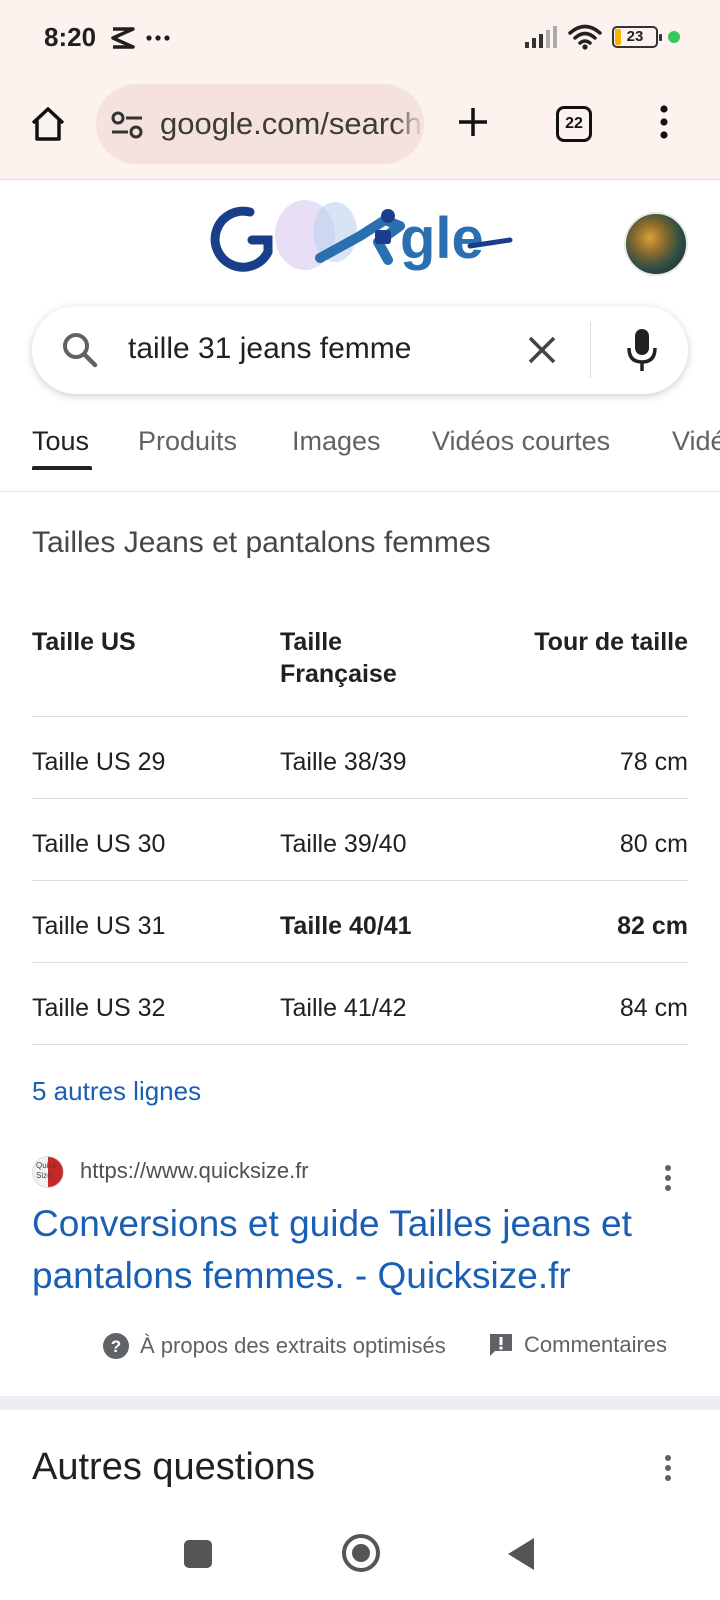 This screenshot has width=720, height=1600. Describe the element at coordinates (174, 1467) in the screenshot. I see `other-questions-title: Autres questions` at that location.